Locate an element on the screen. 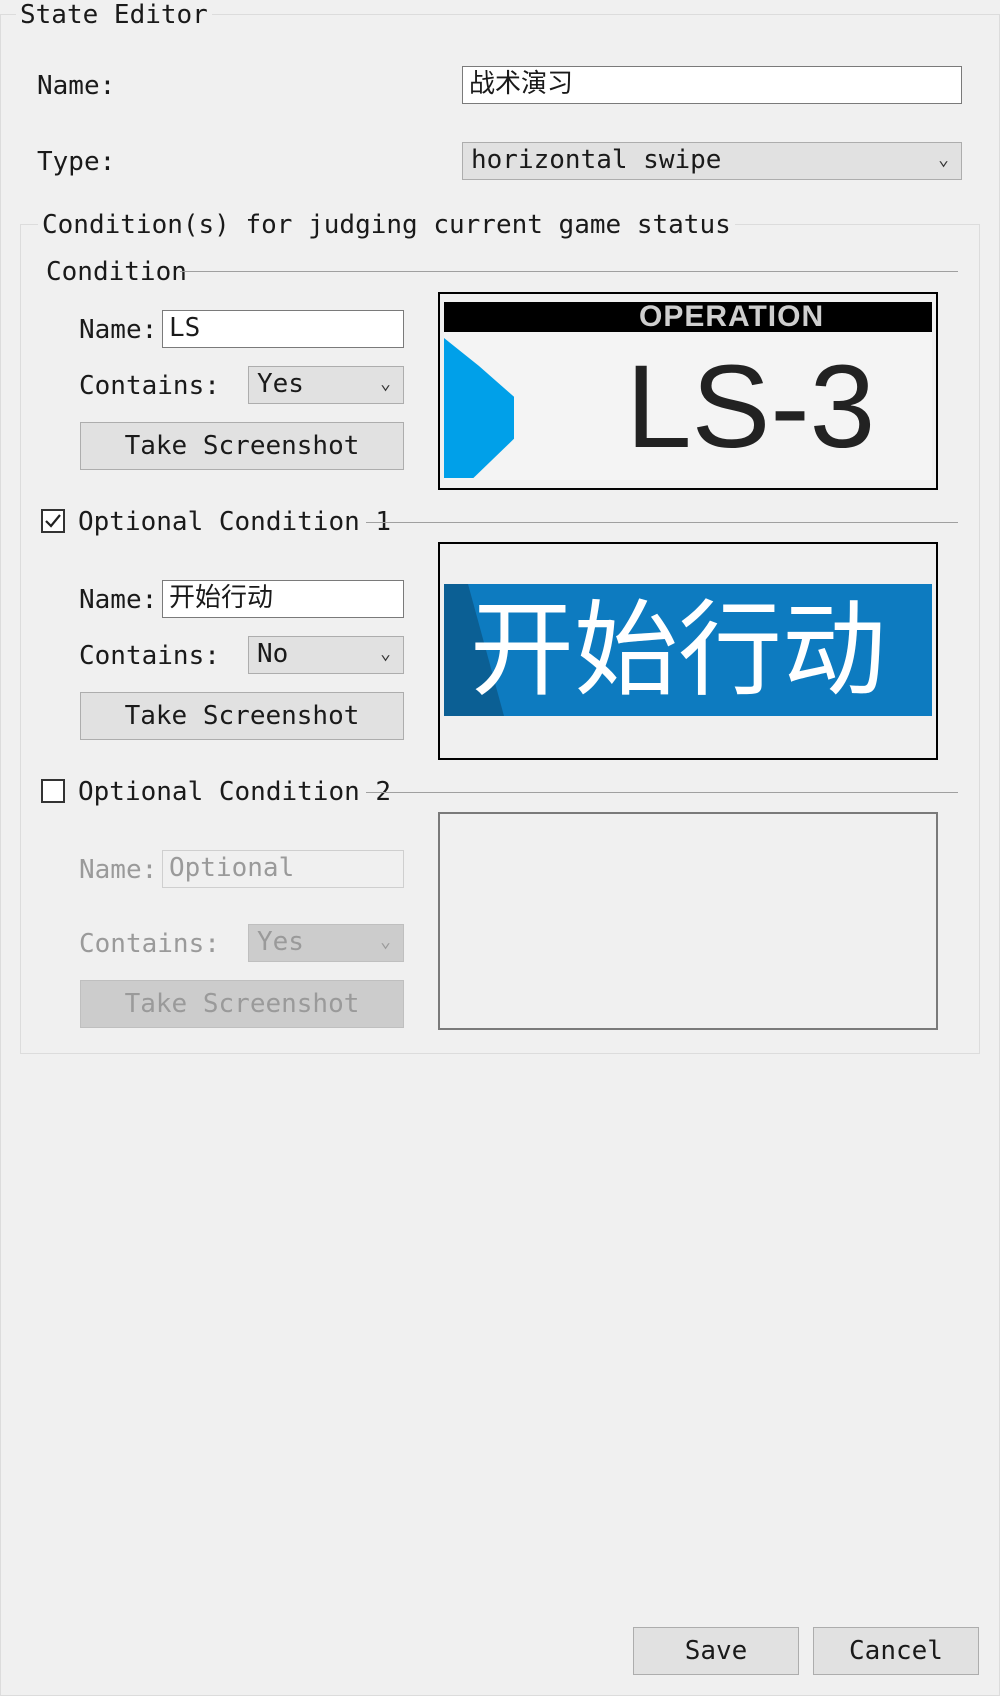 The height and width of the screenshot is (1696, 1000). state-editor-title: State Editor is located at coordinates (114, 15).